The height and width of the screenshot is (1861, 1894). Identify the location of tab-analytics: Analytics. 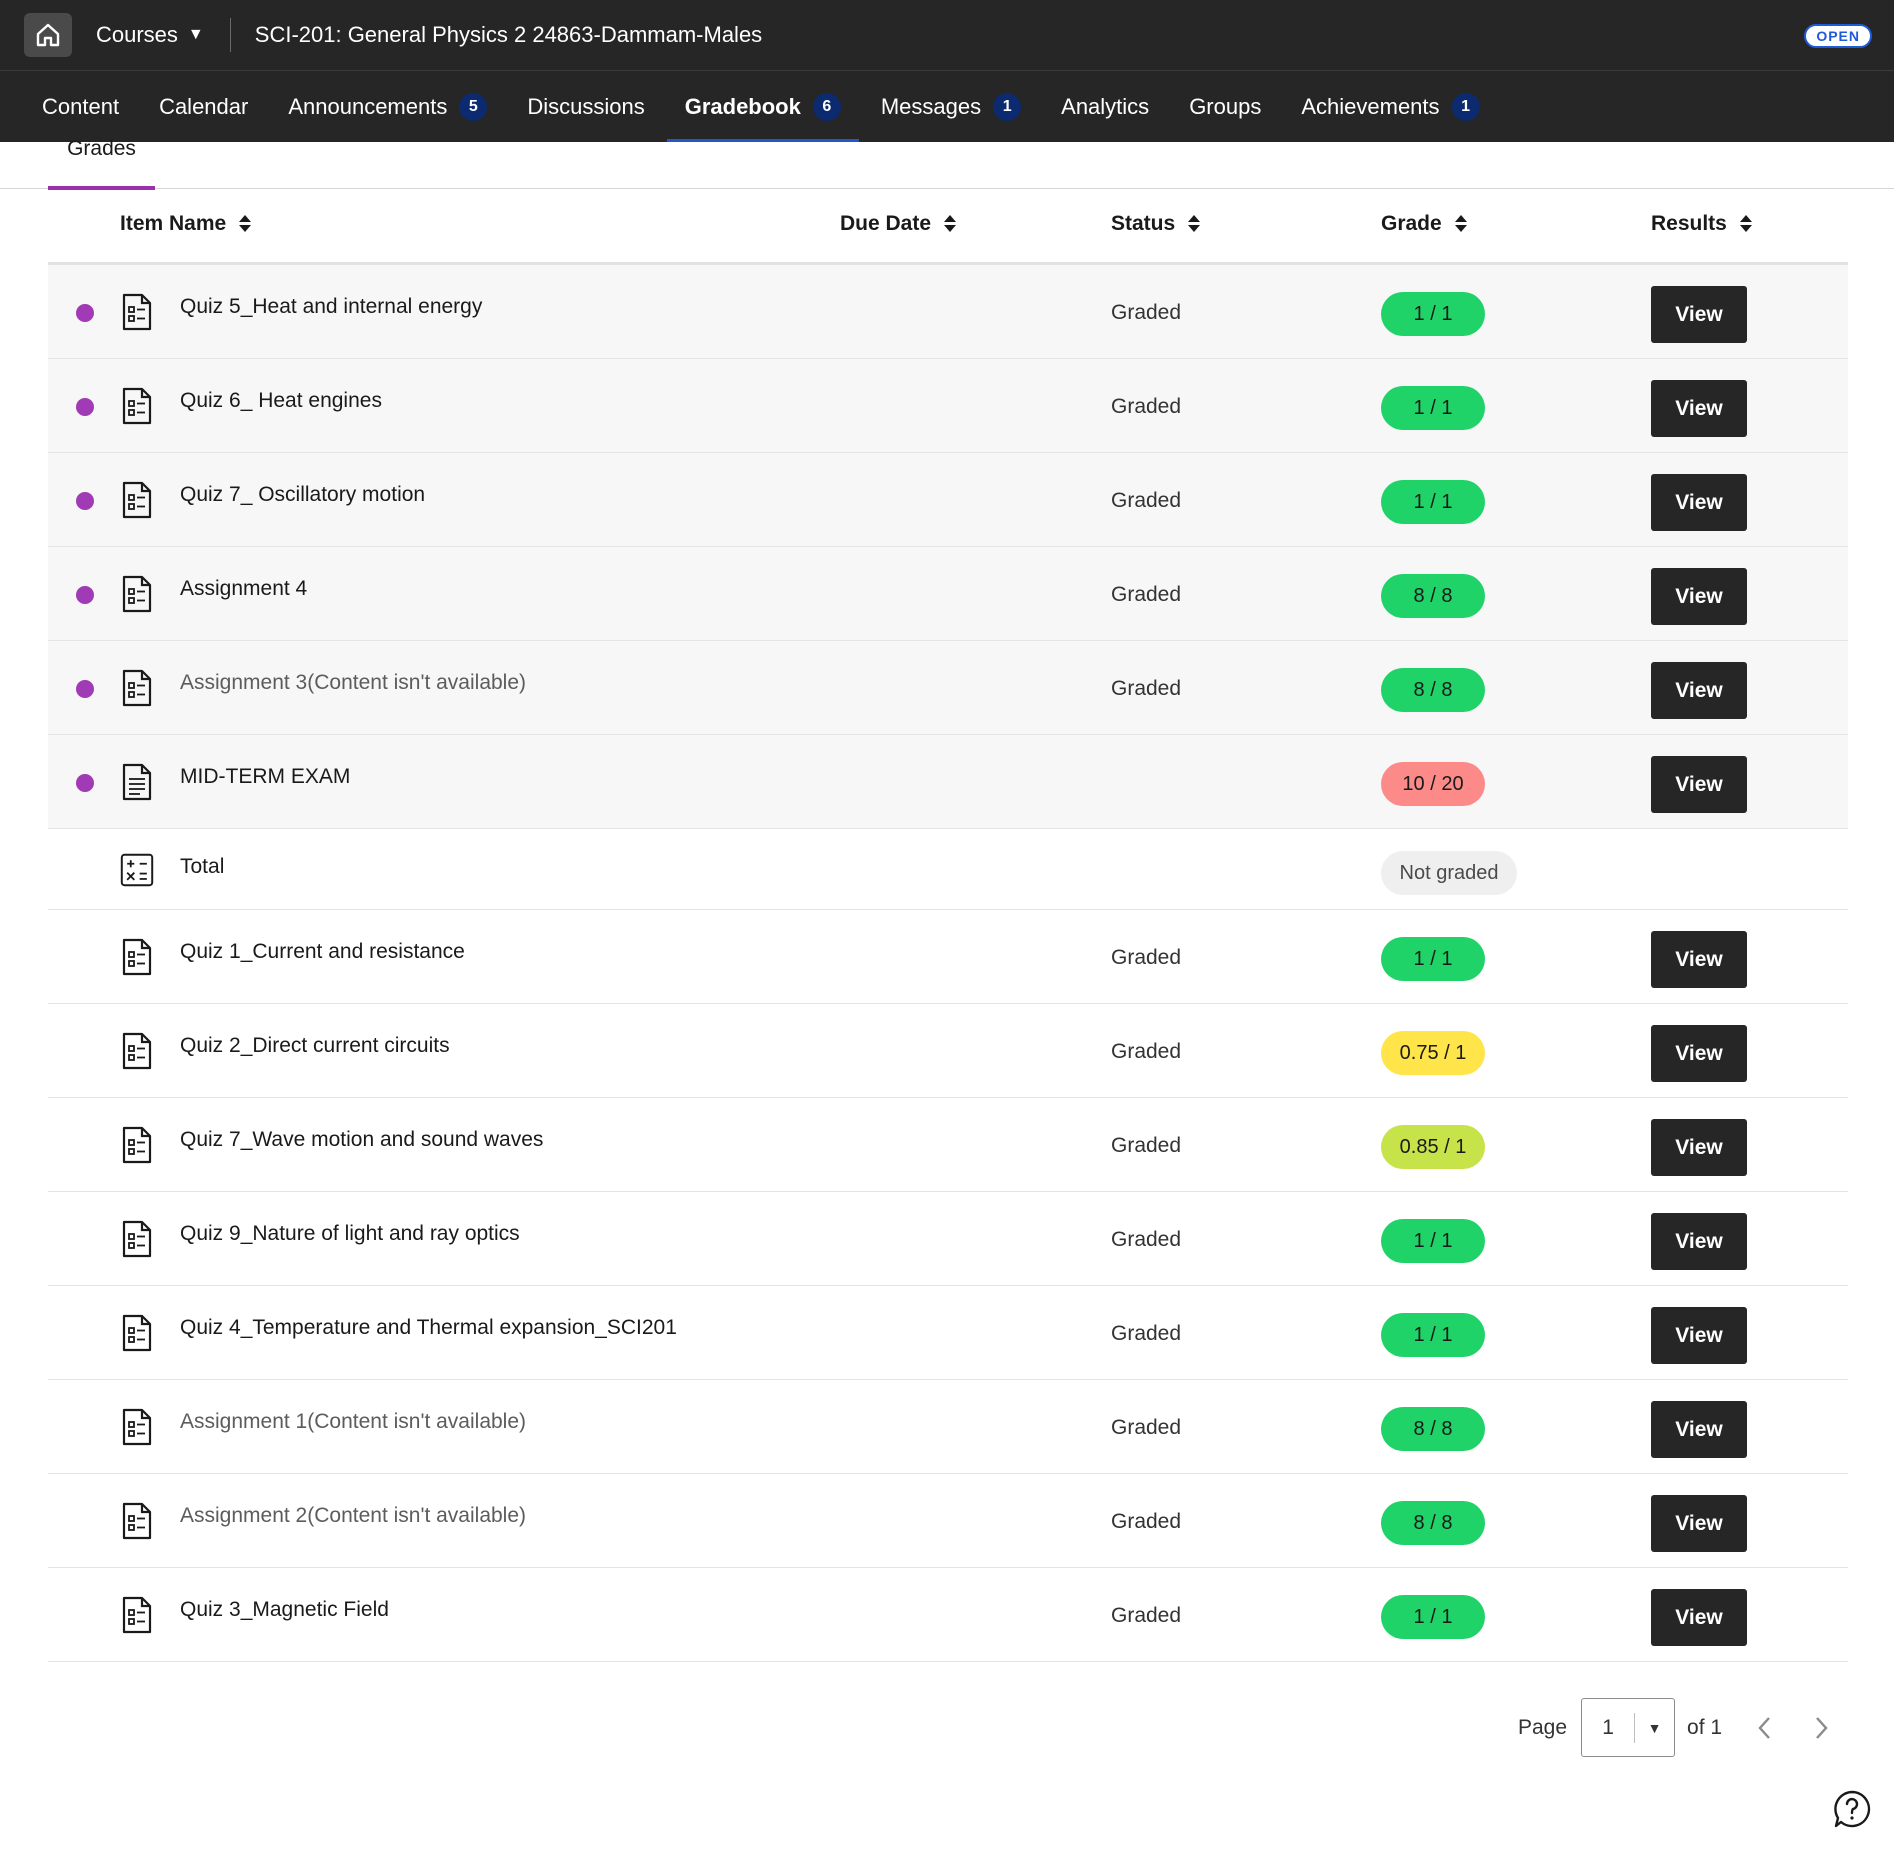
(1105, 106).